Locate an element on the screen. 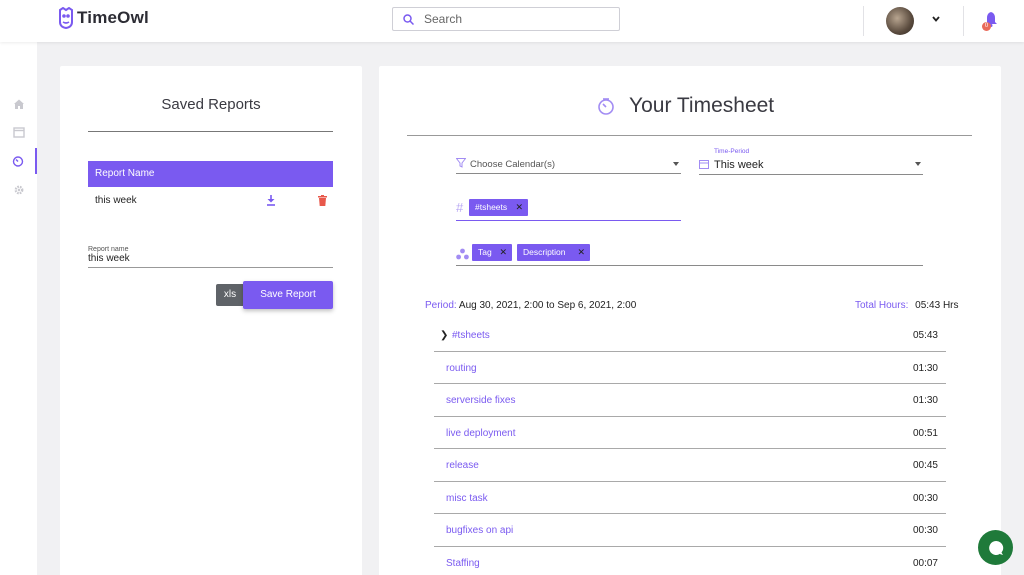 The height and width of the screenshot is (575, 1024). top-bar: TimeOwl Search 0 is located at coordinates (512, 21).